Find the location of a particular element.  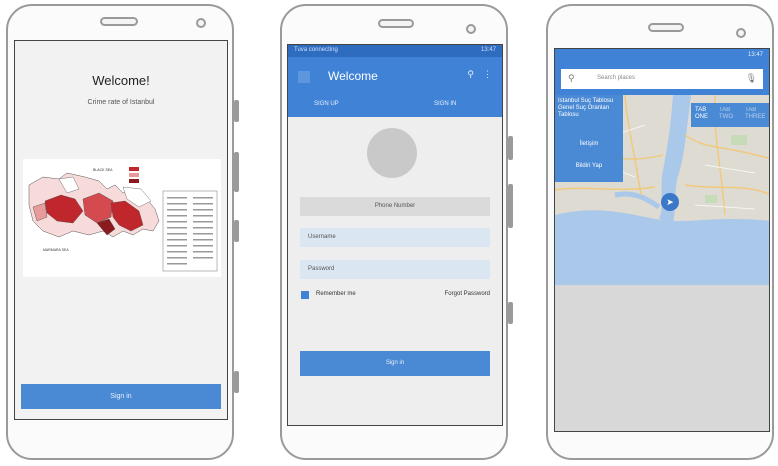

bottom-panel is located at coordinates (662, 358).